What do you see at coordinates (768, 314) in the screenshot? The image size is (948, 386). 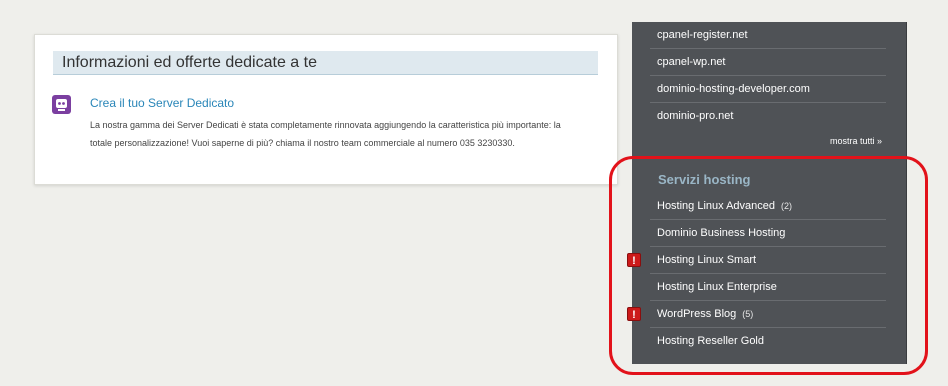 I see `hosting-item-wordpress-blog: WordPress Blog (5)` at bounding box center [768, 314].